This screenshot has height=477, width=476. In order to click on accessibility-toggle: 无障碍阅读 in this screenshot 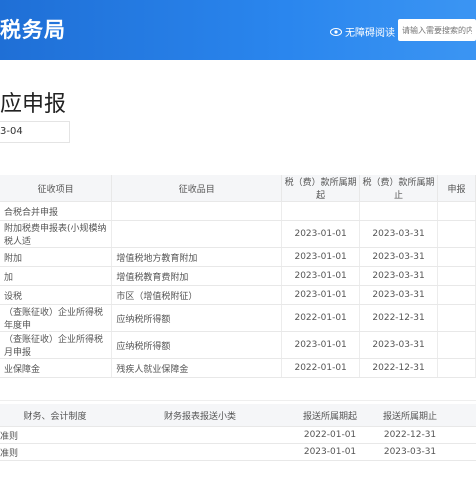, I will do `click(362, 31)`.